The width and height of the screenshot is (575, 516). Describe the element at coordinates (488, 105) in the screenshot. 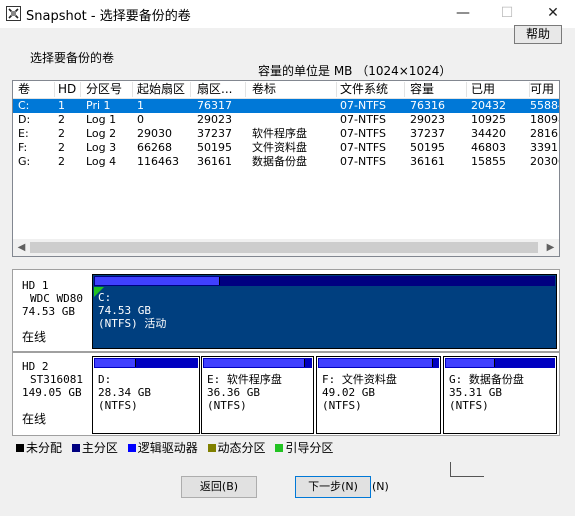

I see `table-cell: 20432` at that location.